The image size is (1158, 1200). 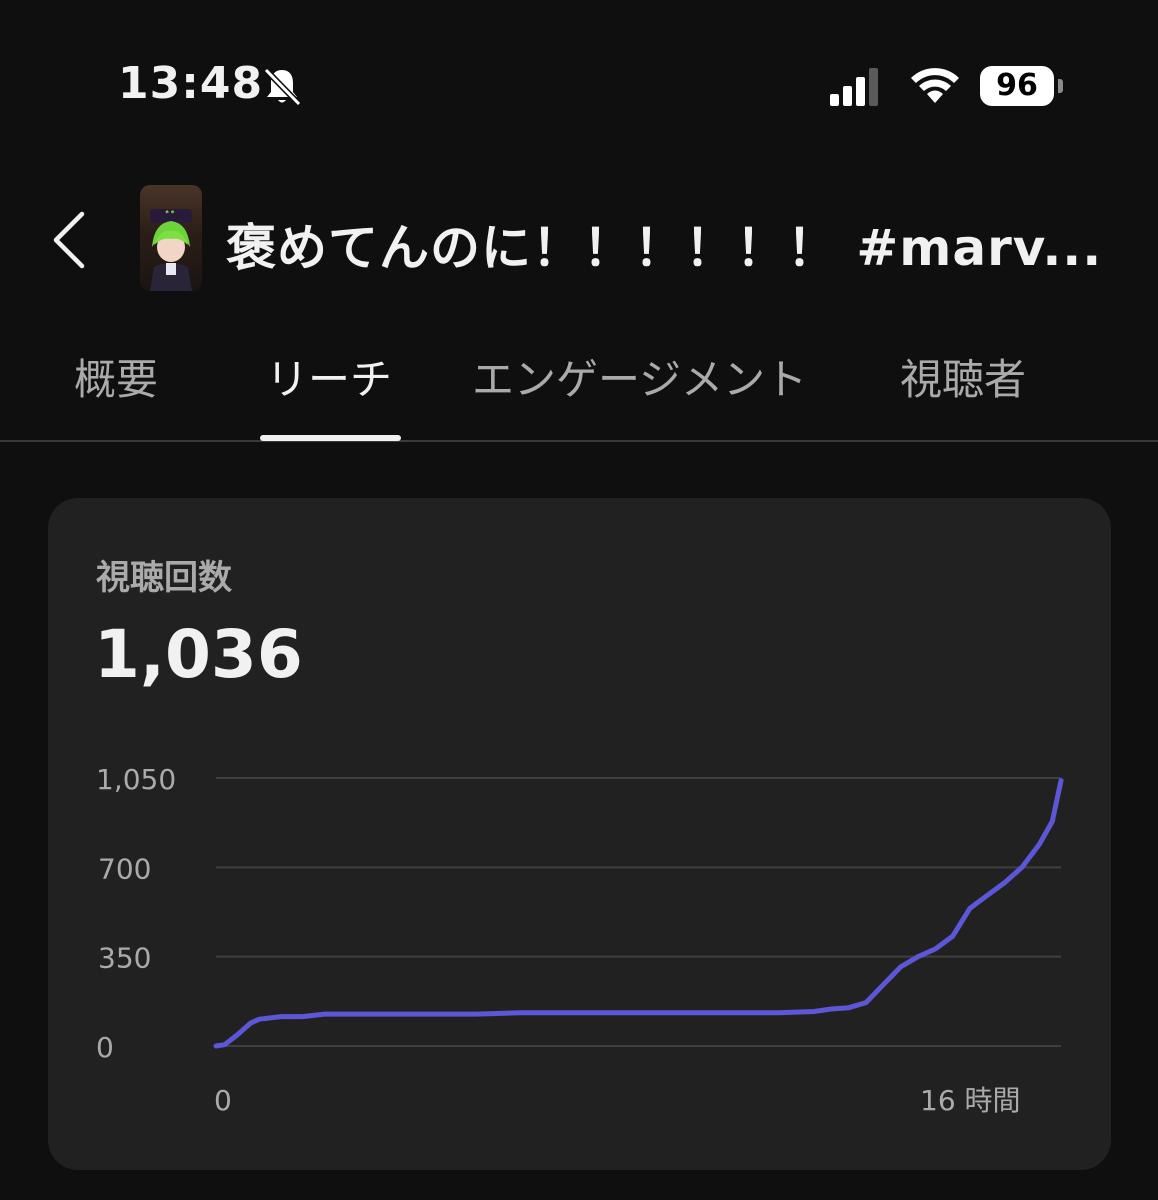 I want to click on bell-slash-icon, so click(x=282, y=87).